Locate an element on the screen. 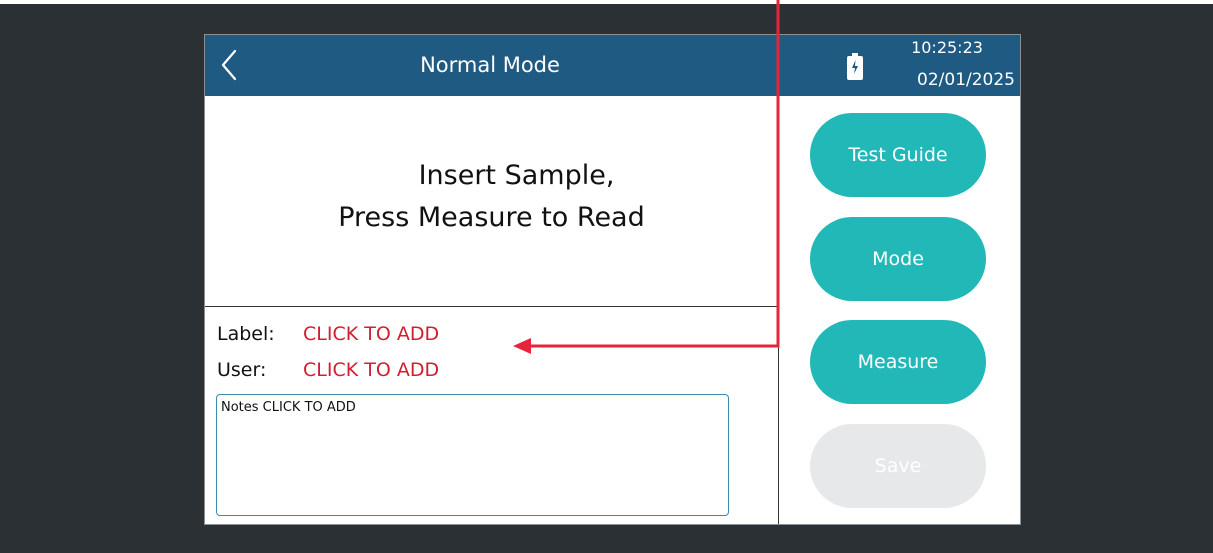 Image resolution: width=1213 pixels, height=553 pixels. label-field-value: CLICK TO ADD is located at coordinates (371, 334).